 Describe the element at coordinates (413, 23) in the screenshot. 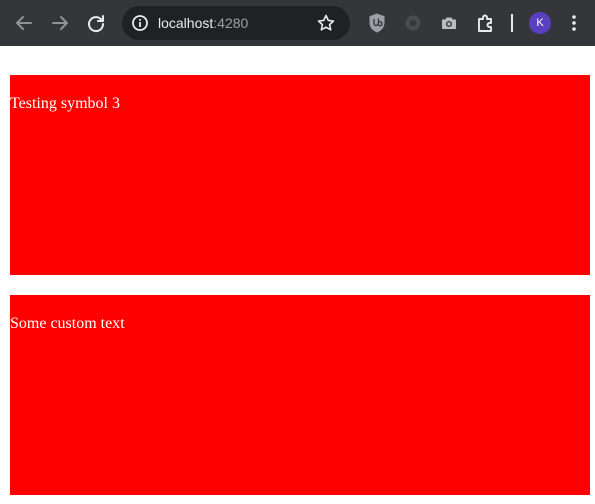

I see `disabled-extension-icon` at that location.